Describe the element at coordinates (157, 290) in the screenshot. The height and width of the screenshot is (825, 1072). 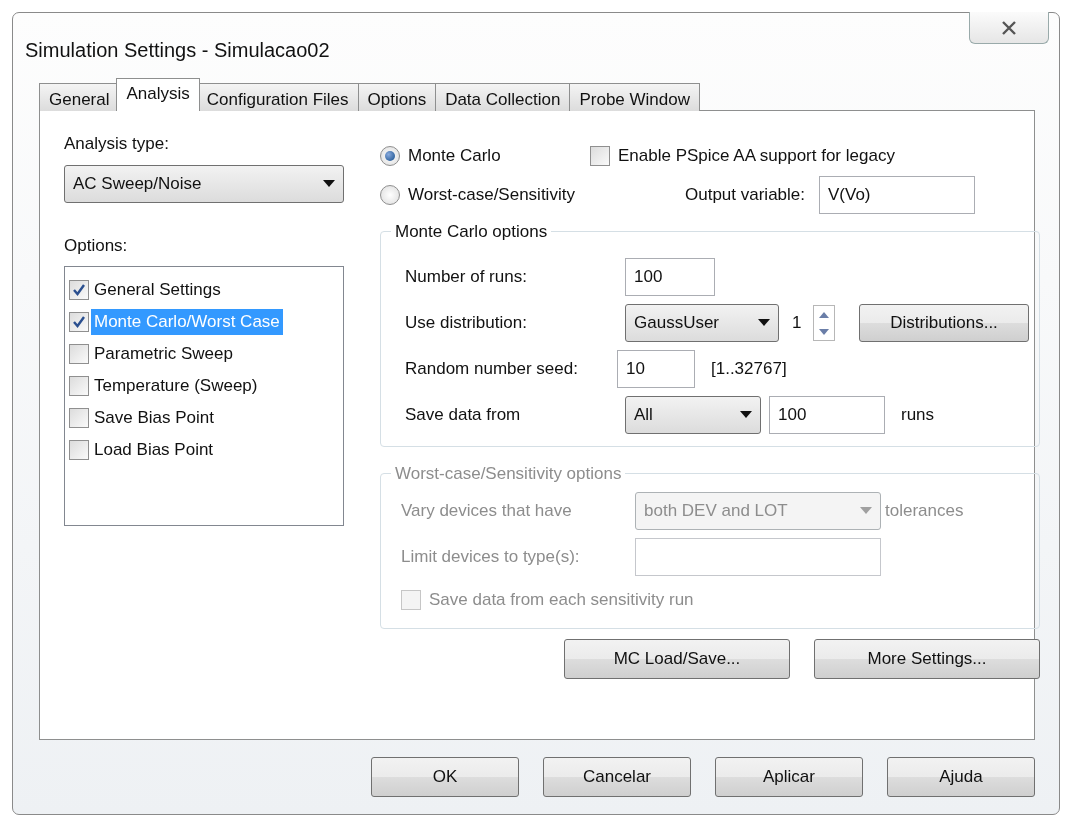
I see `list-item: General Settings` at that location.